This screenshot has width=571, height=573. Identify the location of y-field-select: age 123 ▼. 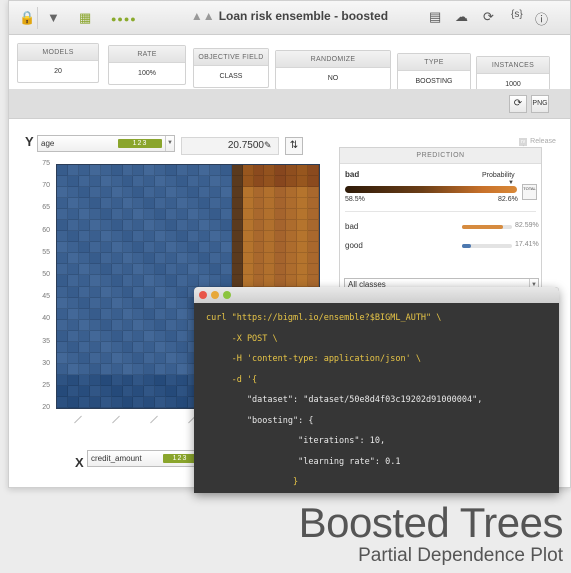
(106, 143).